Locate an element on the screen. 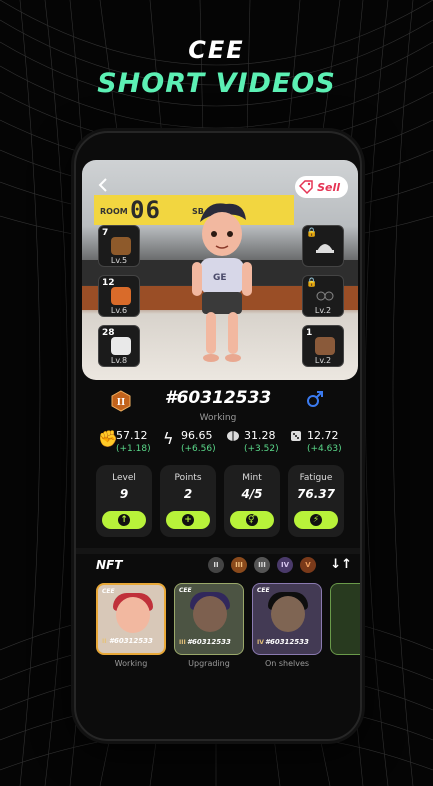 The image size is (433, 786). level-up-button: ↑ is located at coordinates (124, 520).